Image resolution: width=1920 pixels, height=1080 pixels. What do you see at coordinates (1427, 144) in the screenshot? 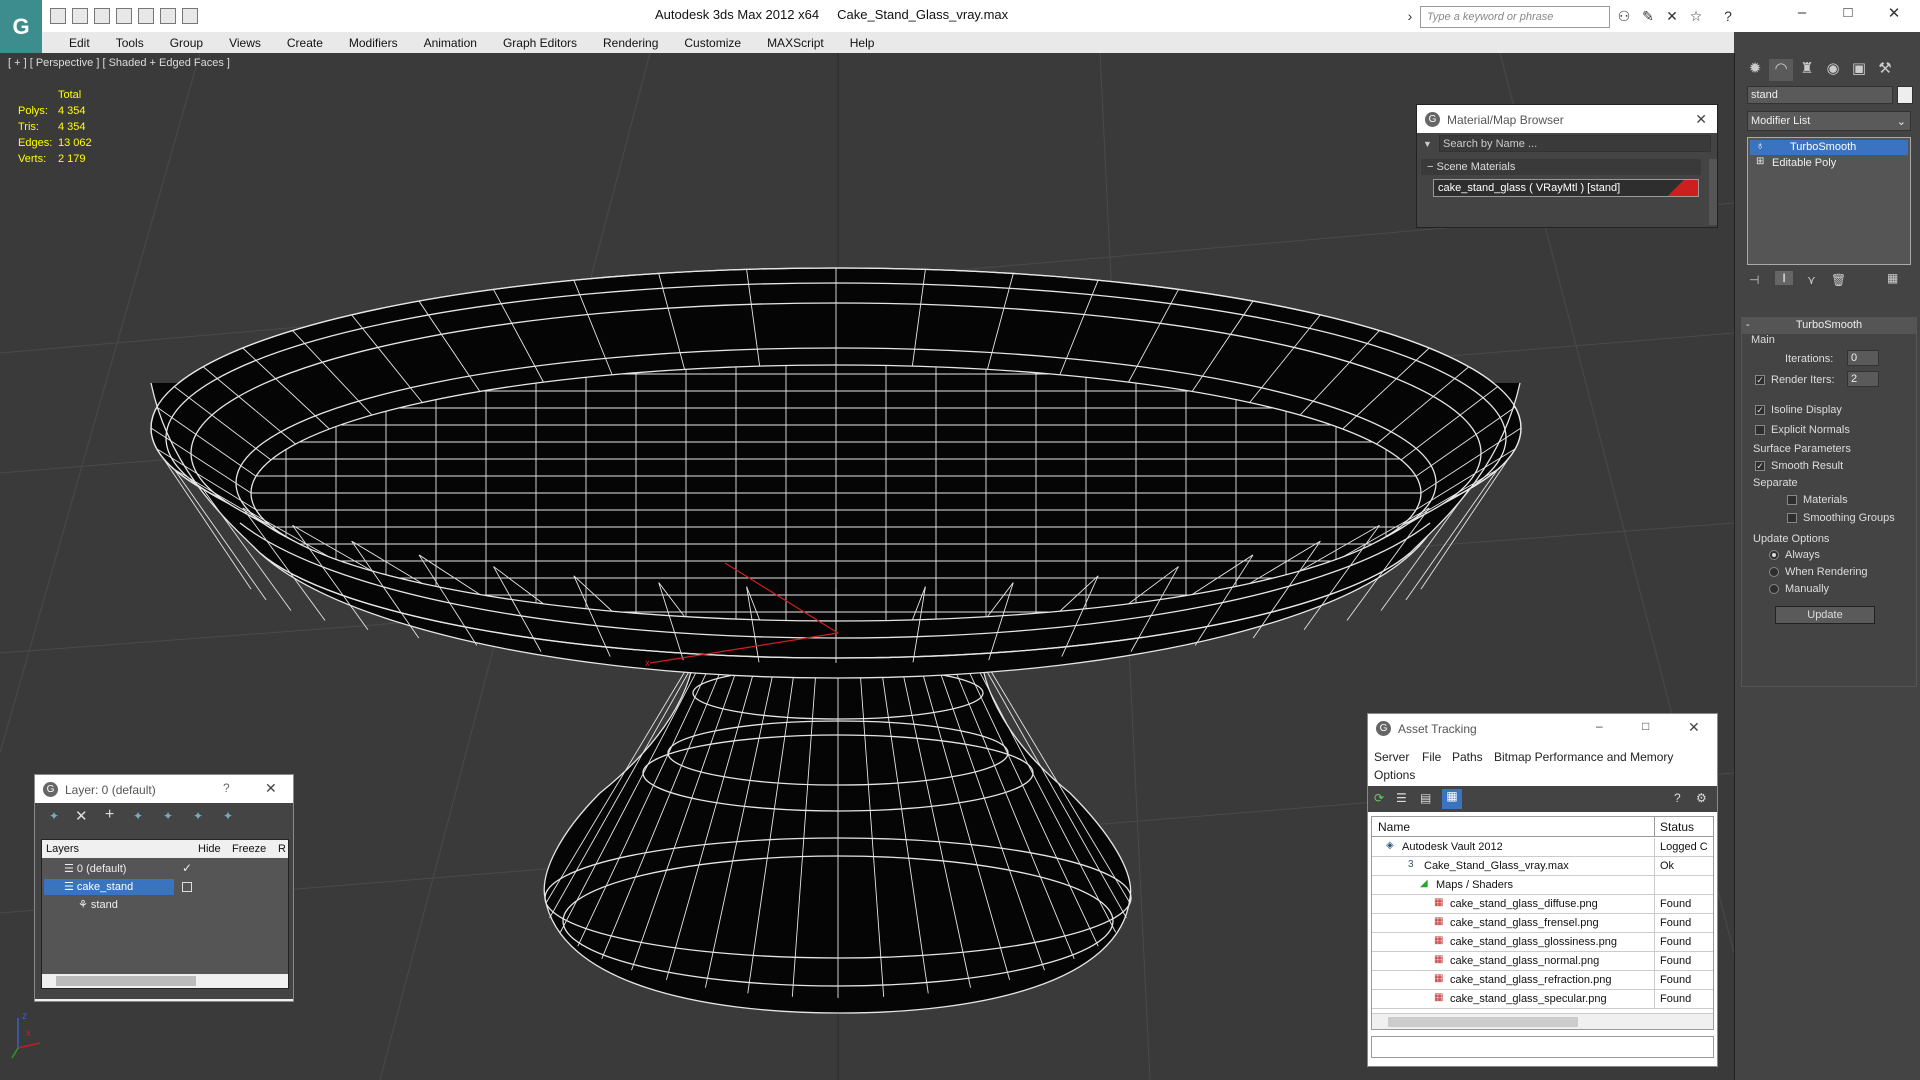
I see `funnel-icon: ▼` at bounding box center [1427, 144].